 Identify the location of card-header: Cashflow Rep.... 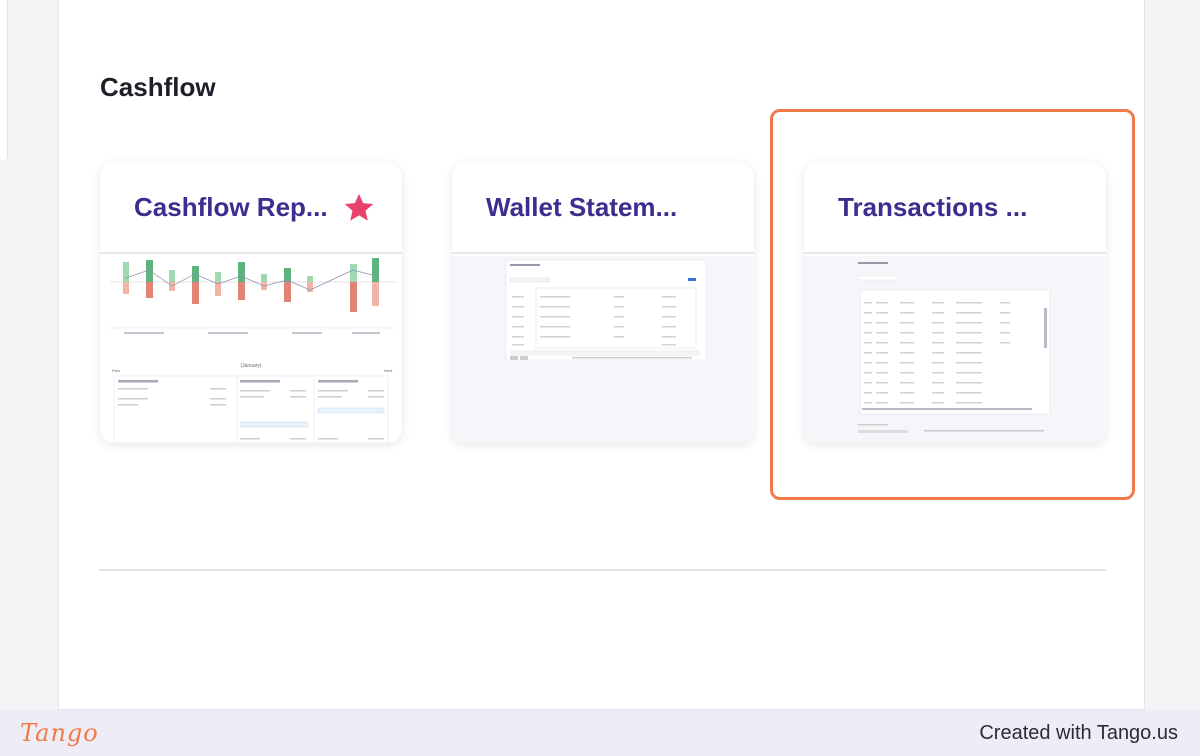
(251, 208).